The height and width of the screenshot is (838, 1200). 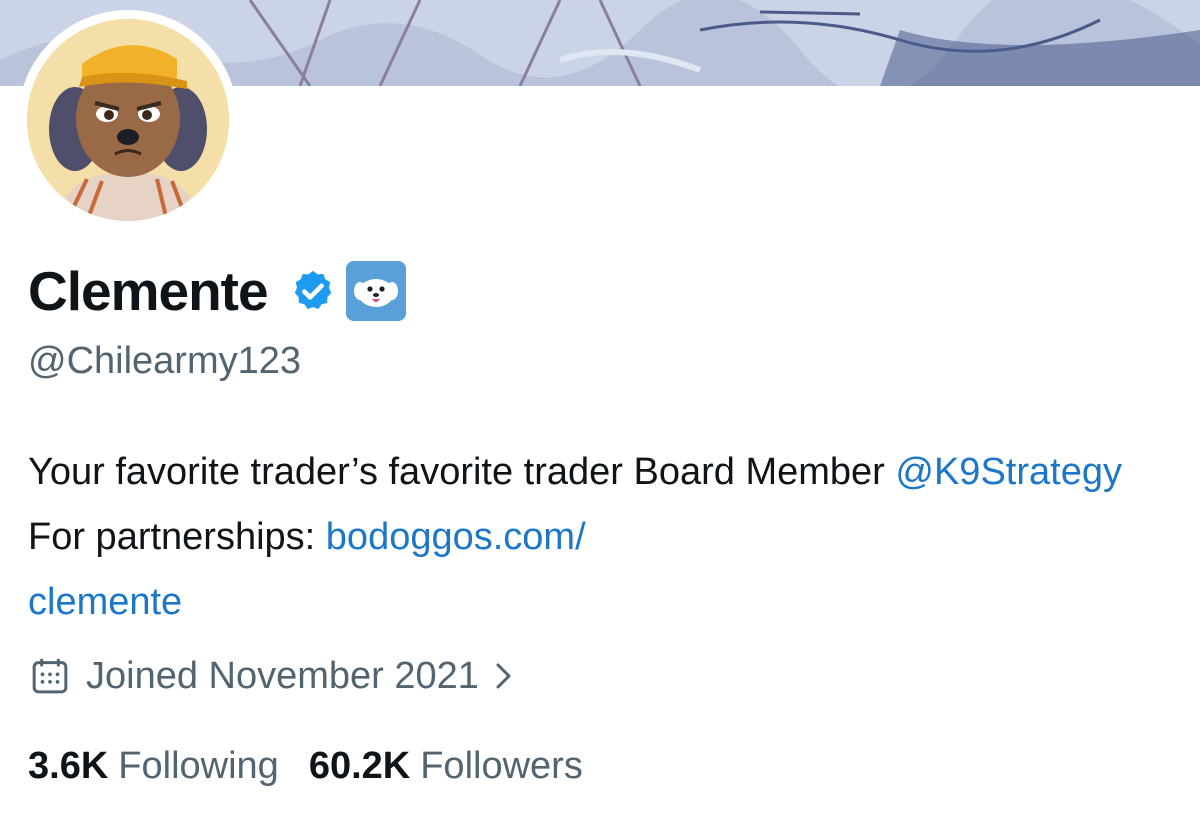 What do you see at coordinates (148, 291) in the screenshot?
I see `display-name: Clemente` at bounding box center [148, 291].